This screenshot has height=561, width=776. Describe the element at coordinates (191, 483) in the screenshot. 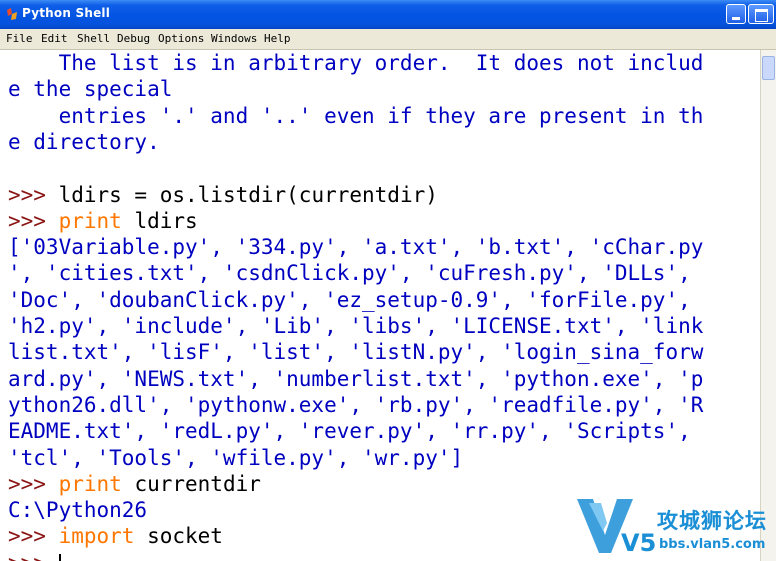

I see `shell-code: currentdir` at that location.